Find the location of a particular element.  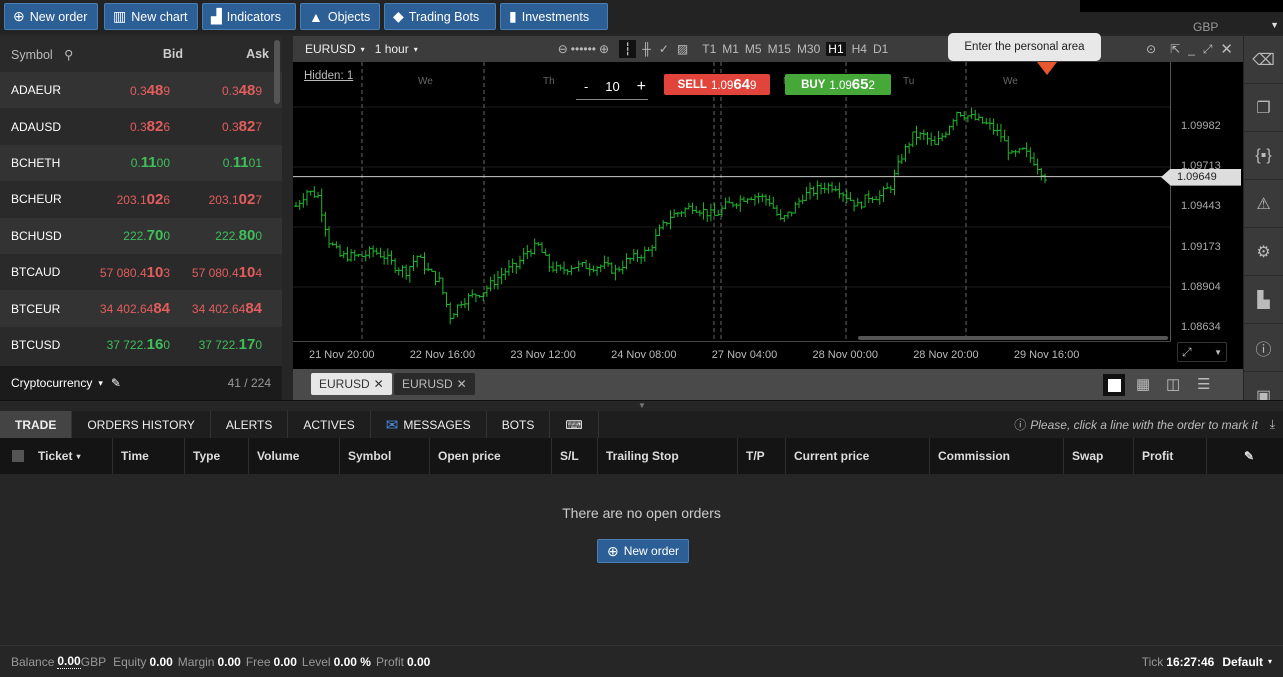

detach-icon: ⇱ is located at coordinates (1175, 49).